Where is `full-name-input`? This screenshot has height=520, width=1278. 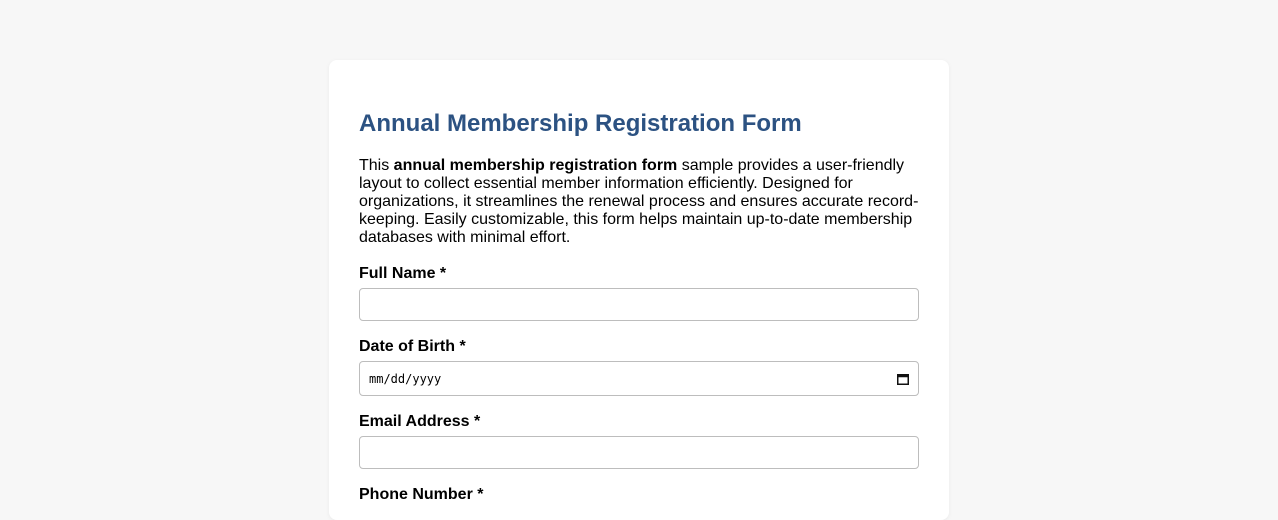 full-name-input is located at coordinates (639, 304).